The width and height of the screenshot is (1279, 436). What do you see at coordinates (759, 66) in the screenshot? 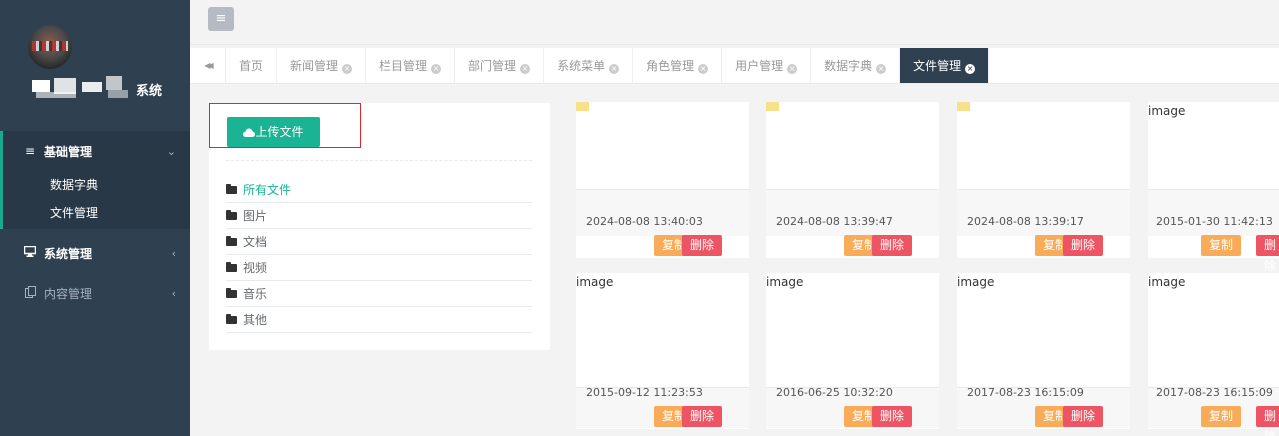
I see `tab-label: 用户管理` at bounding box center [759, 66].